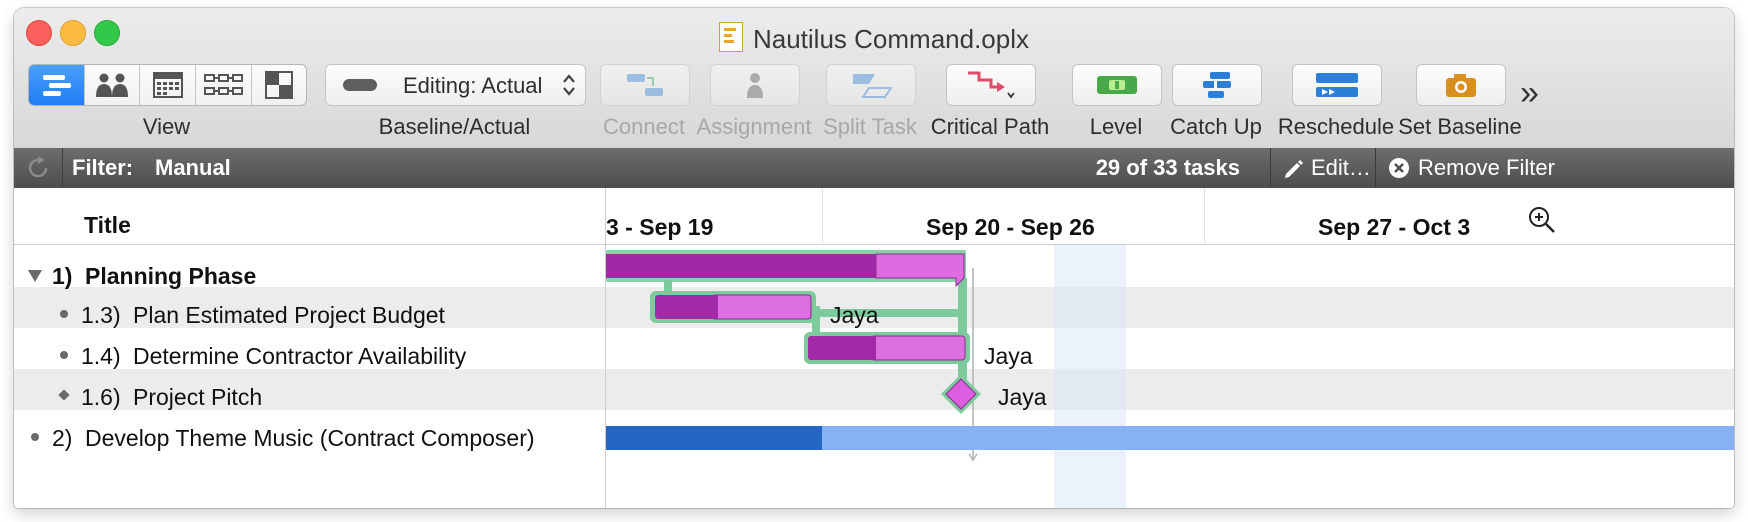 The image size is (1748, 522). I want to click on row-4-number: 1.6), so click(101, 397).